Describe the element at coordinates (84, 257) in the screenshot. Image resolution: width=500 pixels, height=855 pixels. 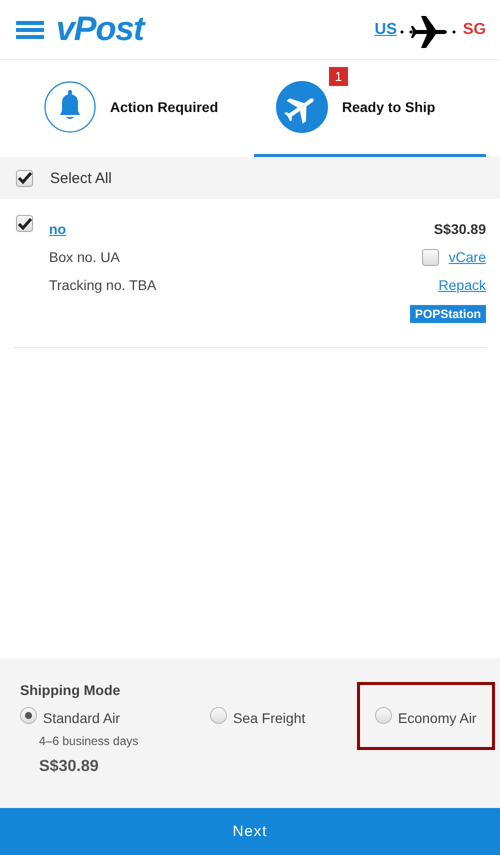
I see `box-number: Box no. UA` at that location.